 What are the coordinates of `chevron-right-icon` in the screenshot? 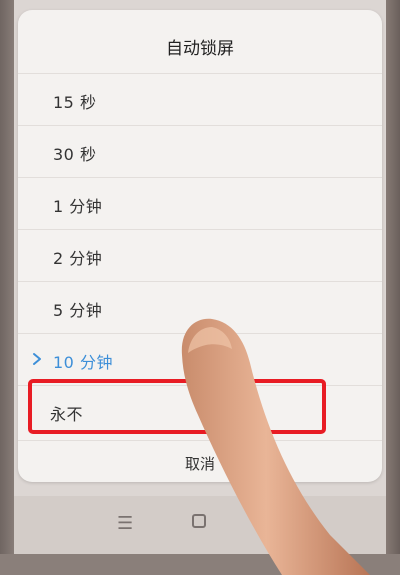 It's located at (37, 359).